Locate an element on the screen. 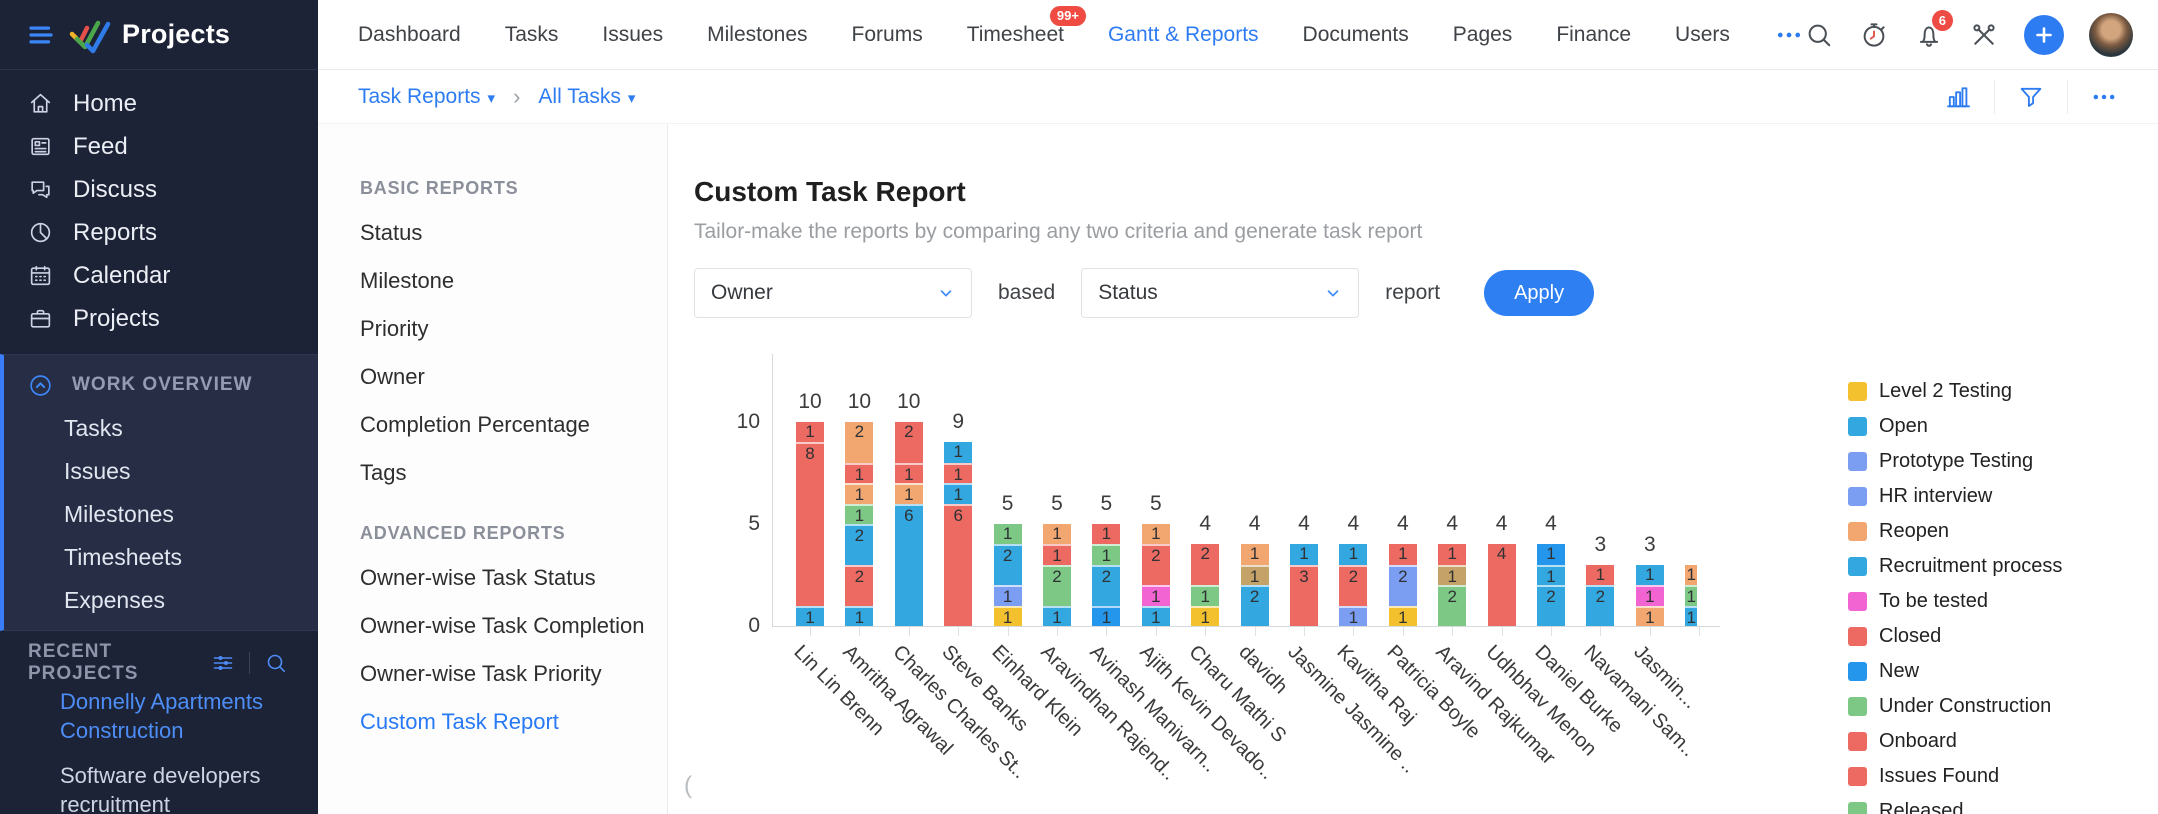  nav-item-pages: Pages is located at coordinates (1483, 35).